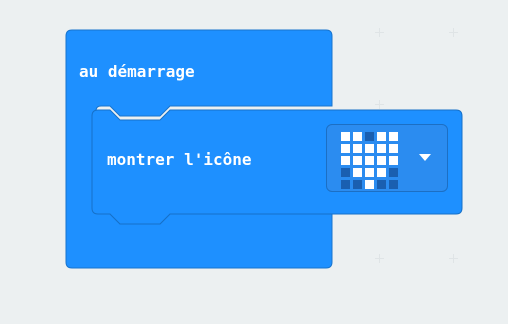  Describe the element at coordinates (179, 159) in the screenshot. I see `show-icon-label: montrer l'icône` at that location.